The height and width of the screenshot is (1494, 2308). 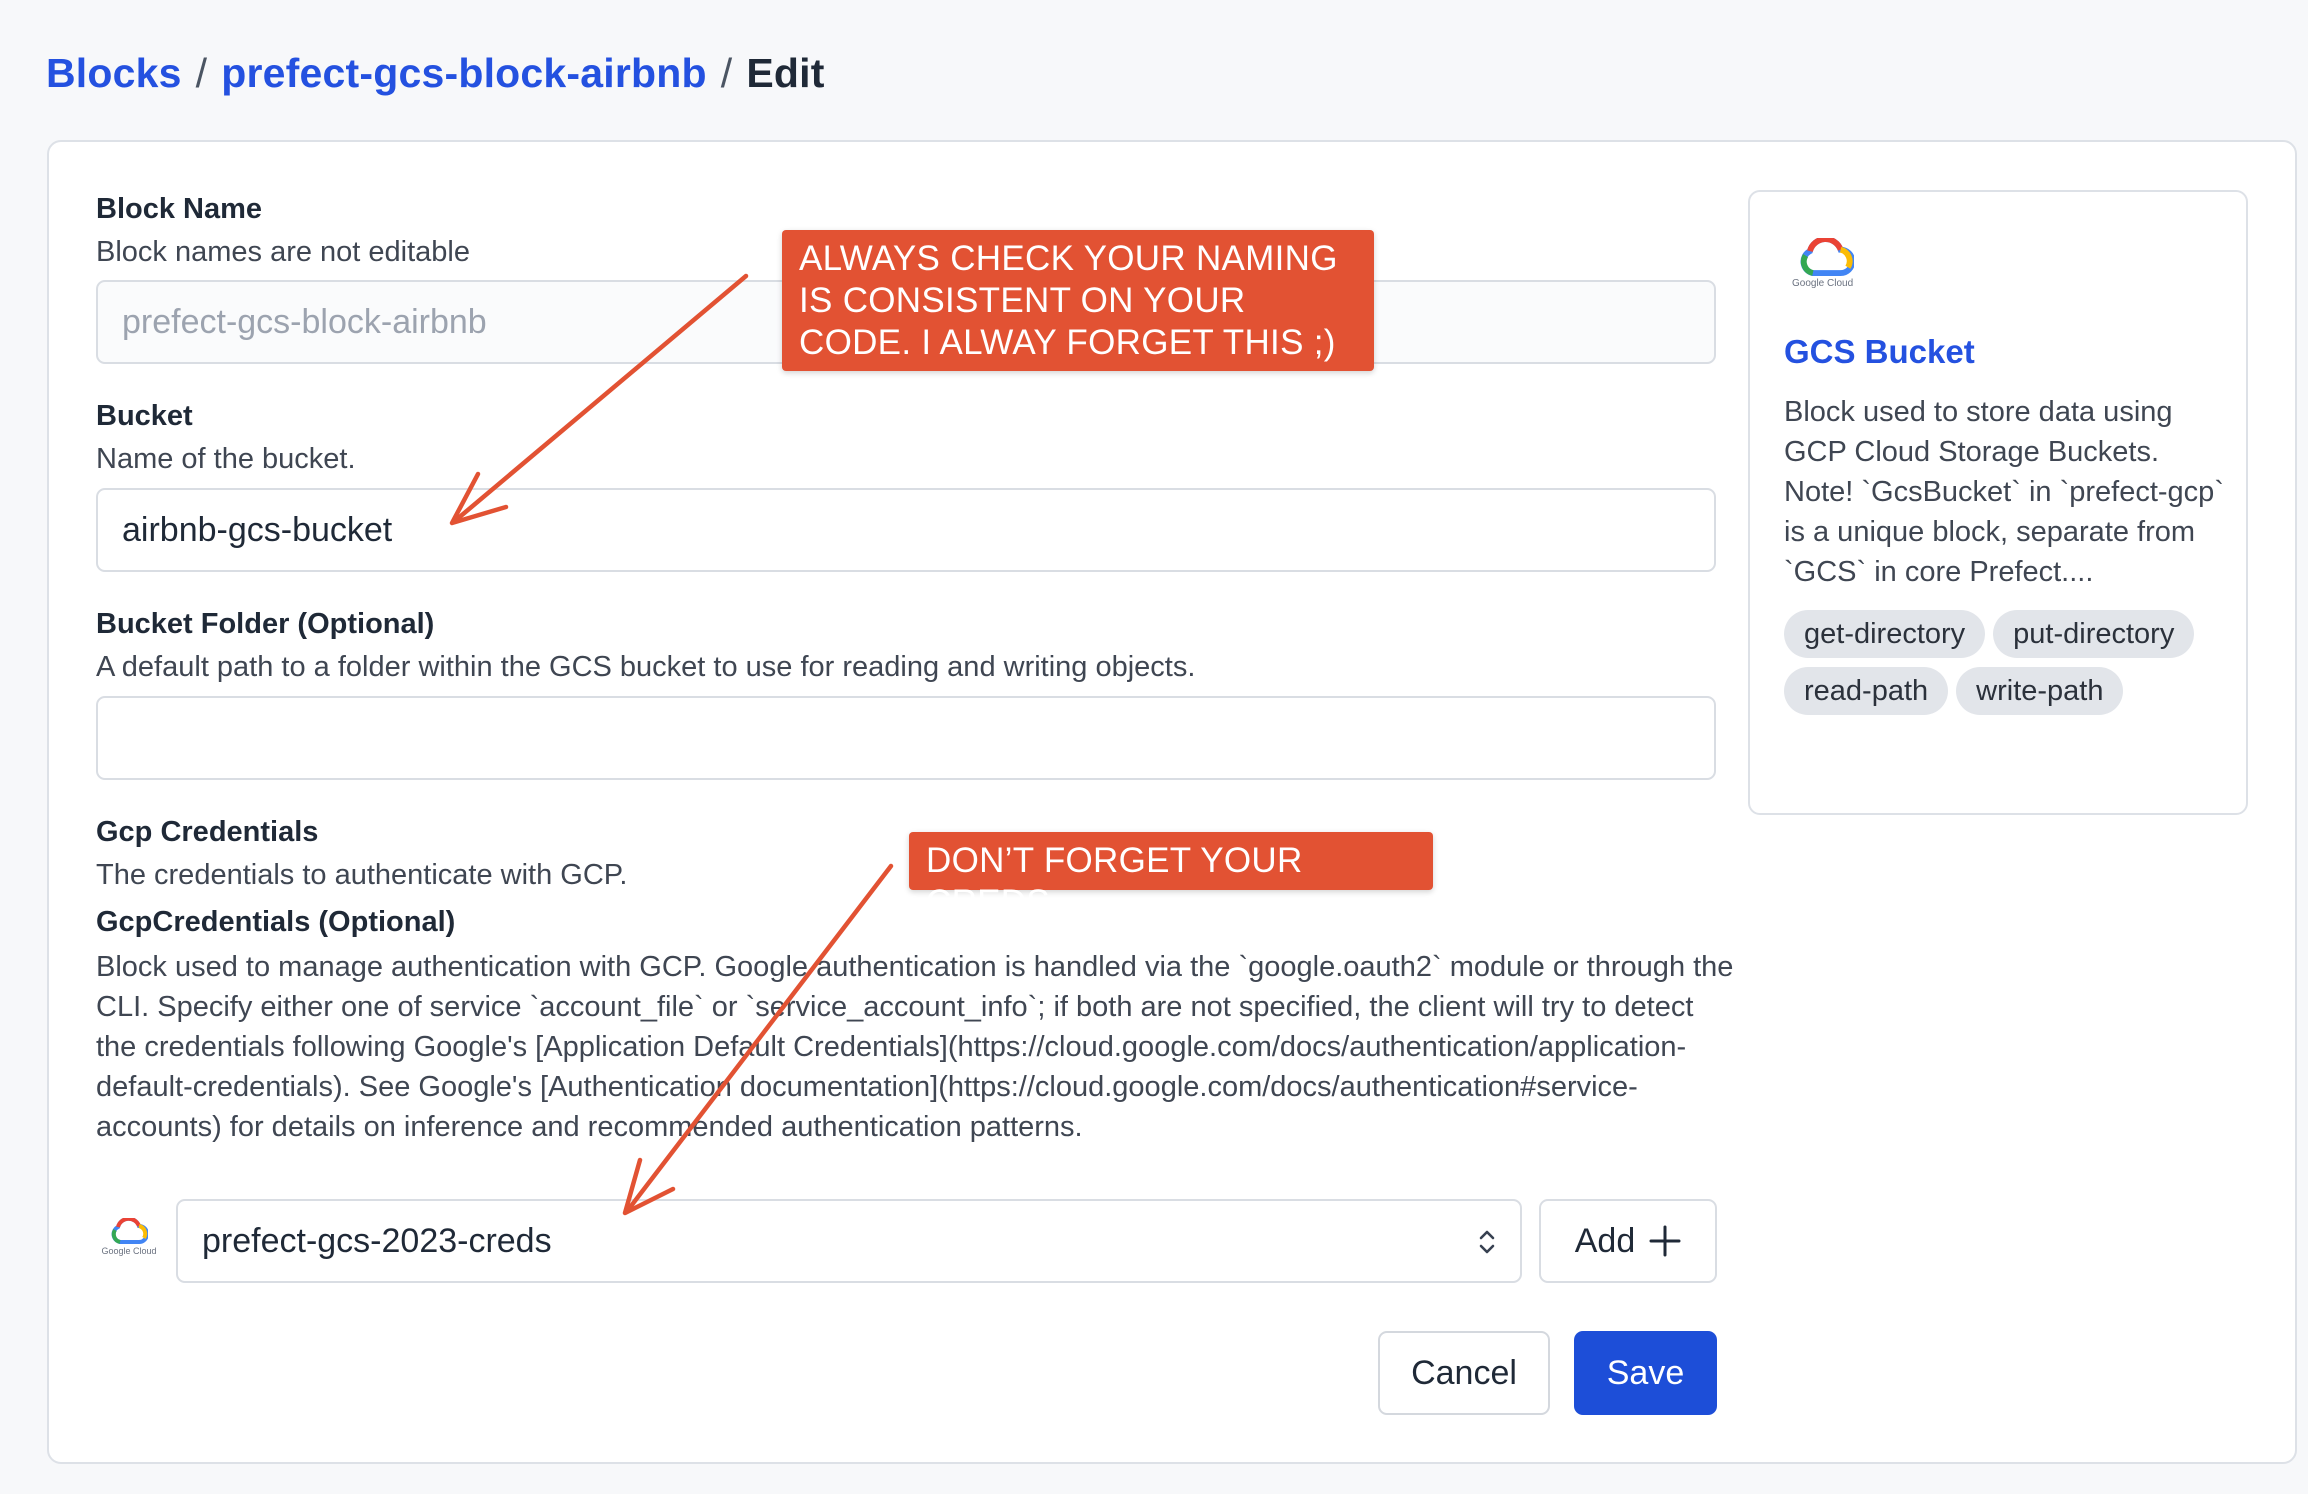 I want to click on breadcrumb: Blocks / prefect-gcs-block-airbnb / Edit, so click(x=435, y=73).